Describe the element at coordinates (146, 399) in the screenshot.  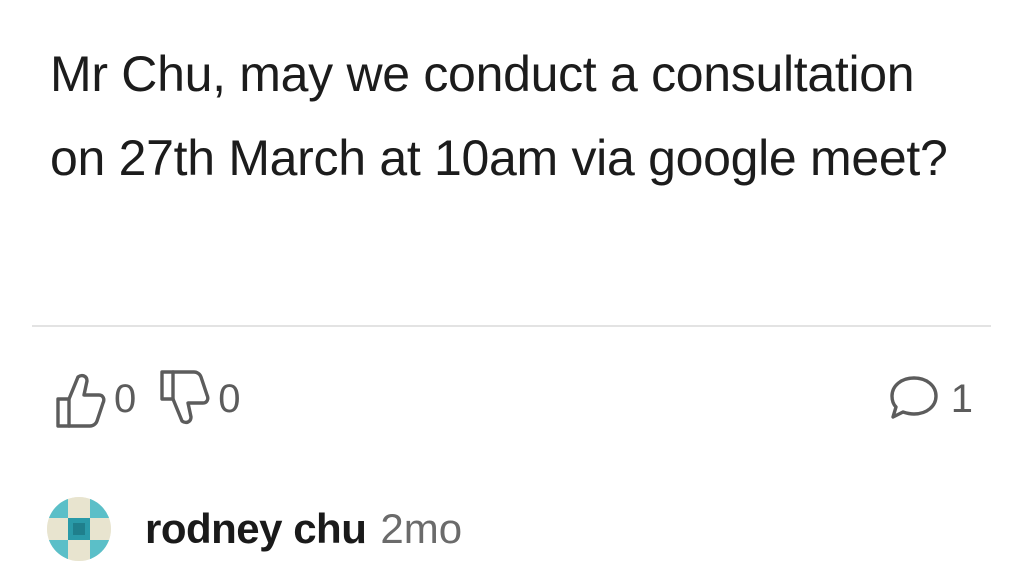
I see `vote-bar: 0 0` at that location.